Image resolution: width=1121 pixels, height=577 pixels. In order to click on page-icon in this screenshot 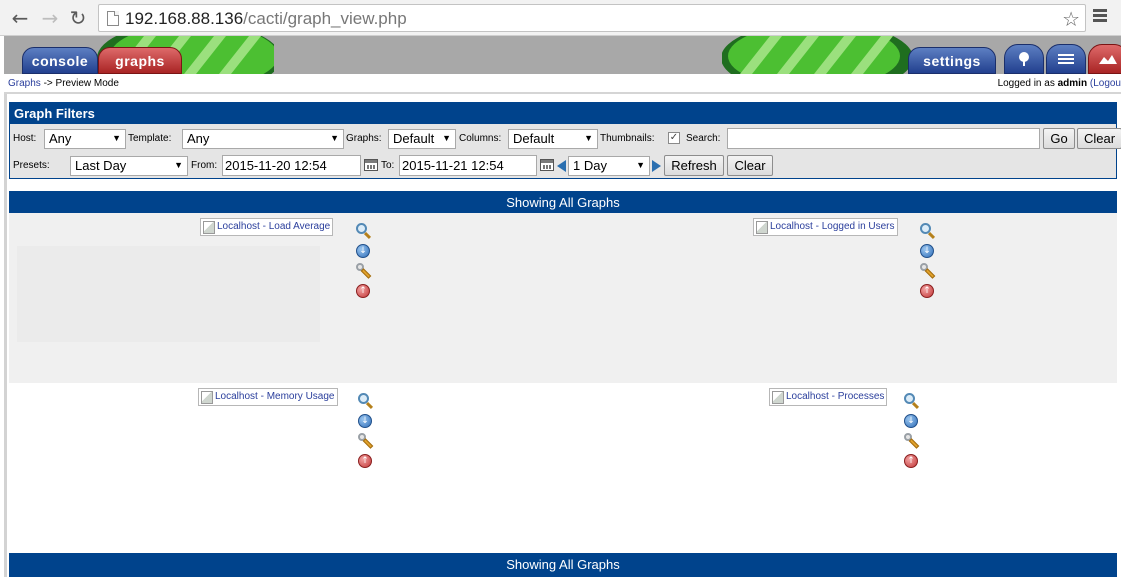, I will do `click(113, 18)`.